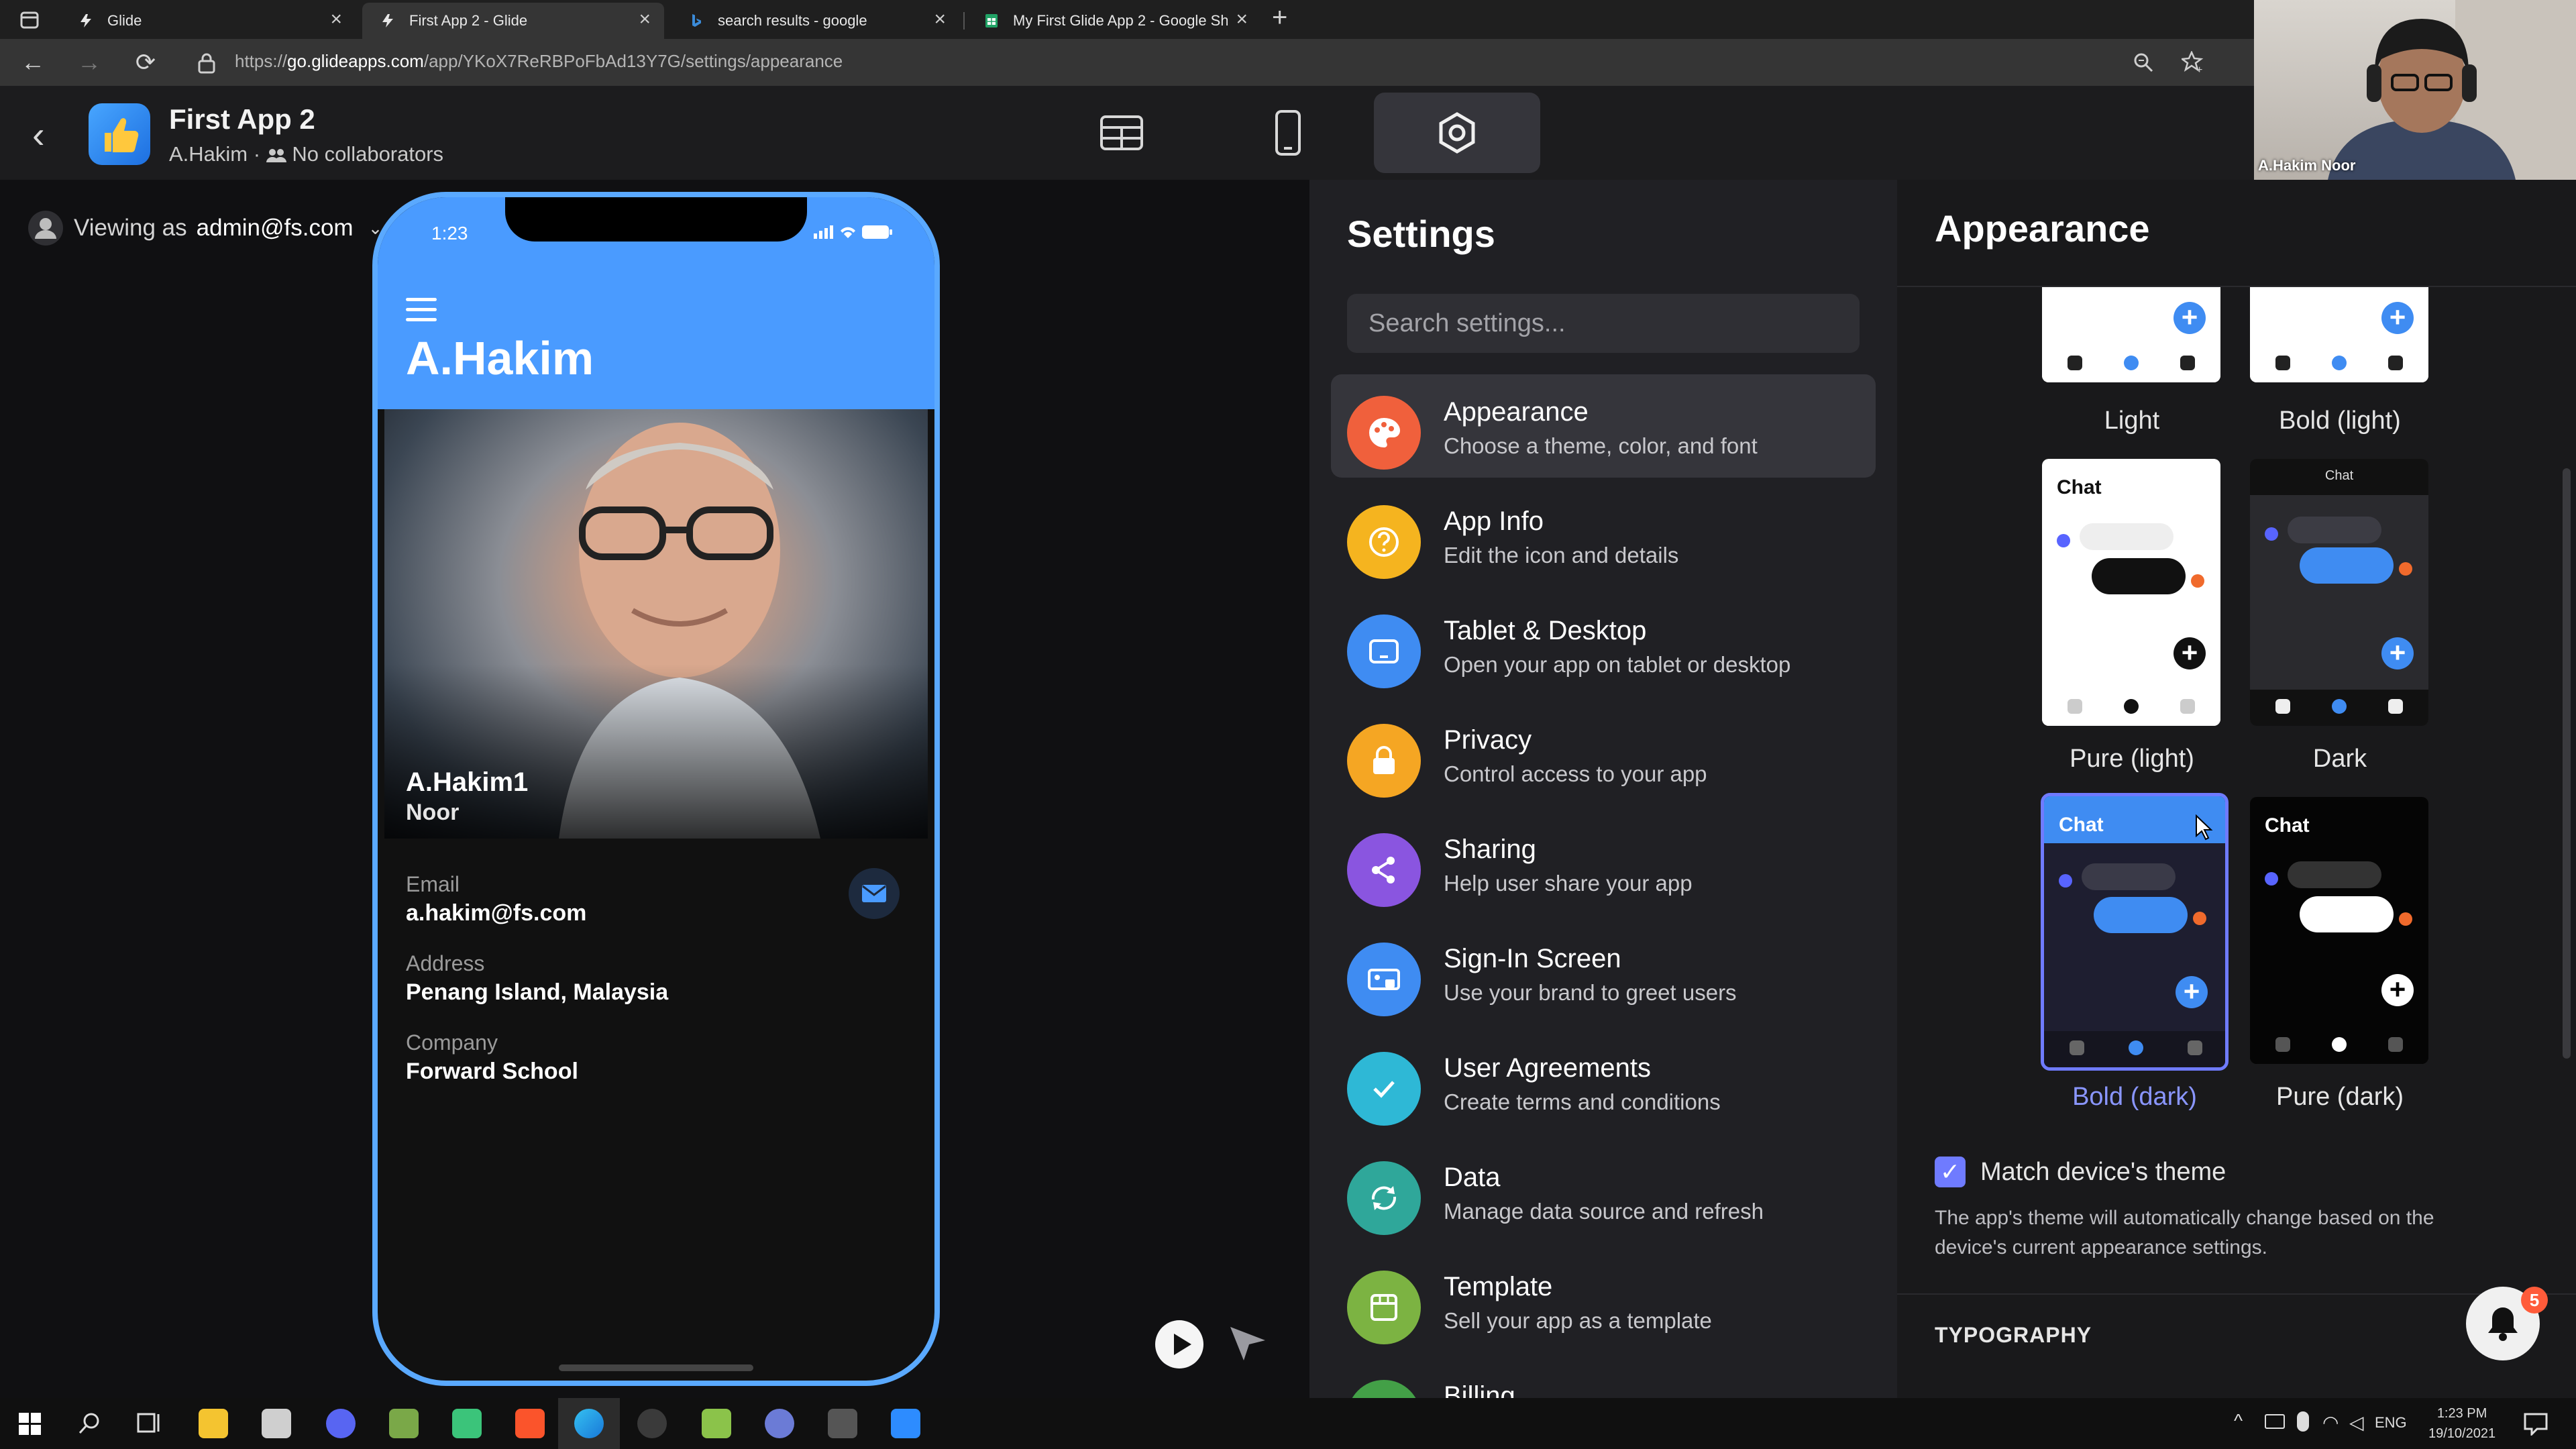 Image resolution: width=2576 pixels, height=1449 pixels. What do you see at coordinates (1950, 1172) in the screenshot?
I see `match-device-theme-checkbox: ✓` at bounding box center [1950, 1172].